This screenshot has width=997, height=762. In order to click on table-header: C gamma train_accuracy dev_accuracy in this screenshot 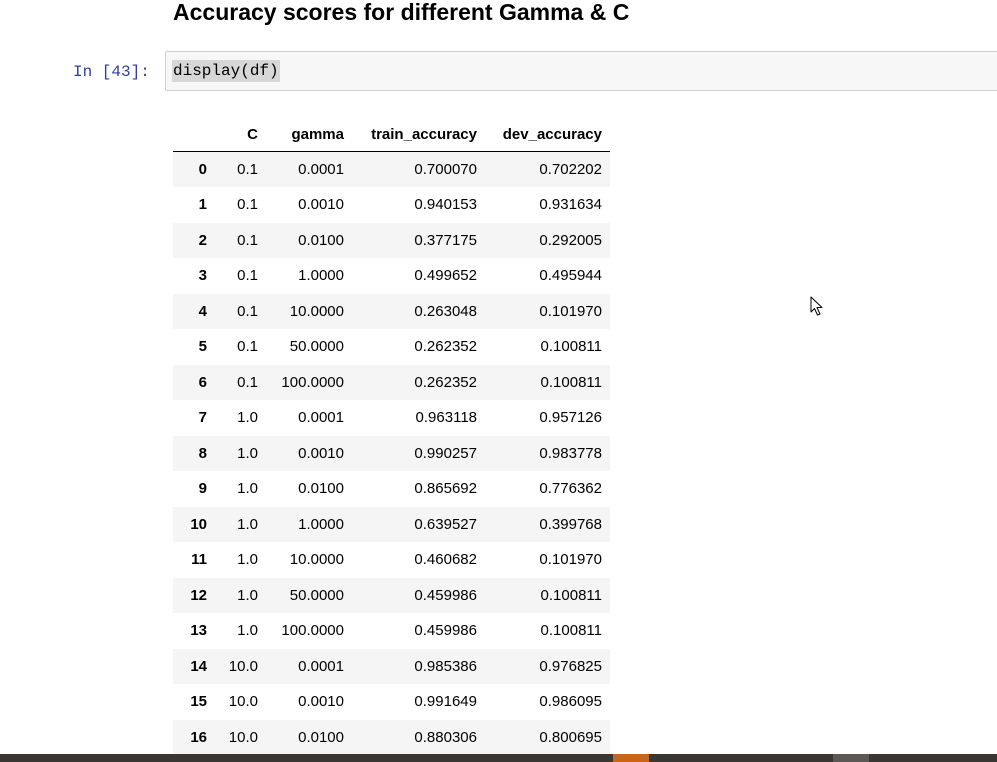, I will do `click(391, 135)`.